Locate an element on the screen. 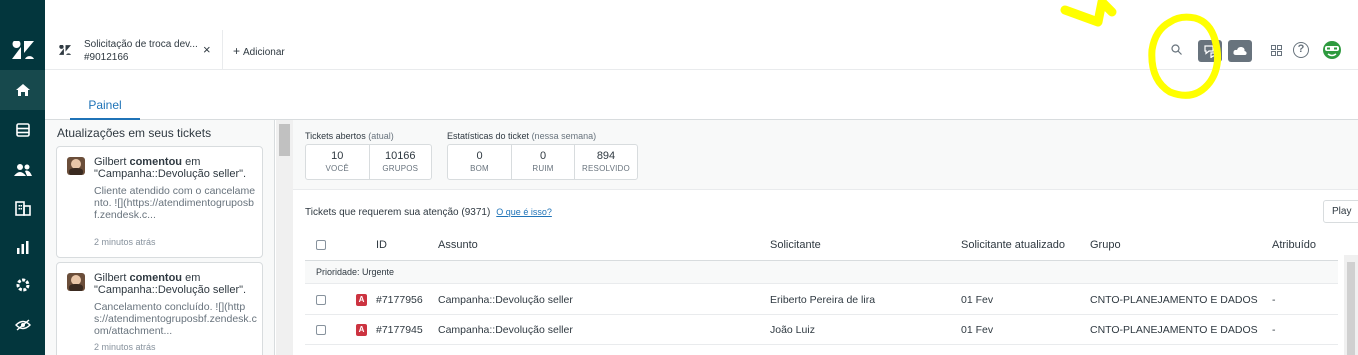 The height and width of the screenshot is (355, 1358). search-icon is located at coordinates (1176, 49).